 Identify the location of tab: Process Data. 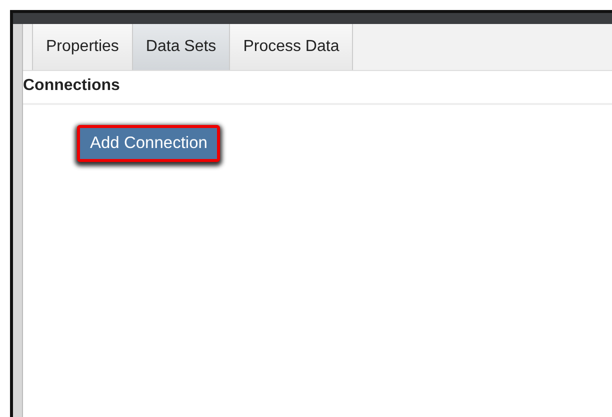
(291, 47).